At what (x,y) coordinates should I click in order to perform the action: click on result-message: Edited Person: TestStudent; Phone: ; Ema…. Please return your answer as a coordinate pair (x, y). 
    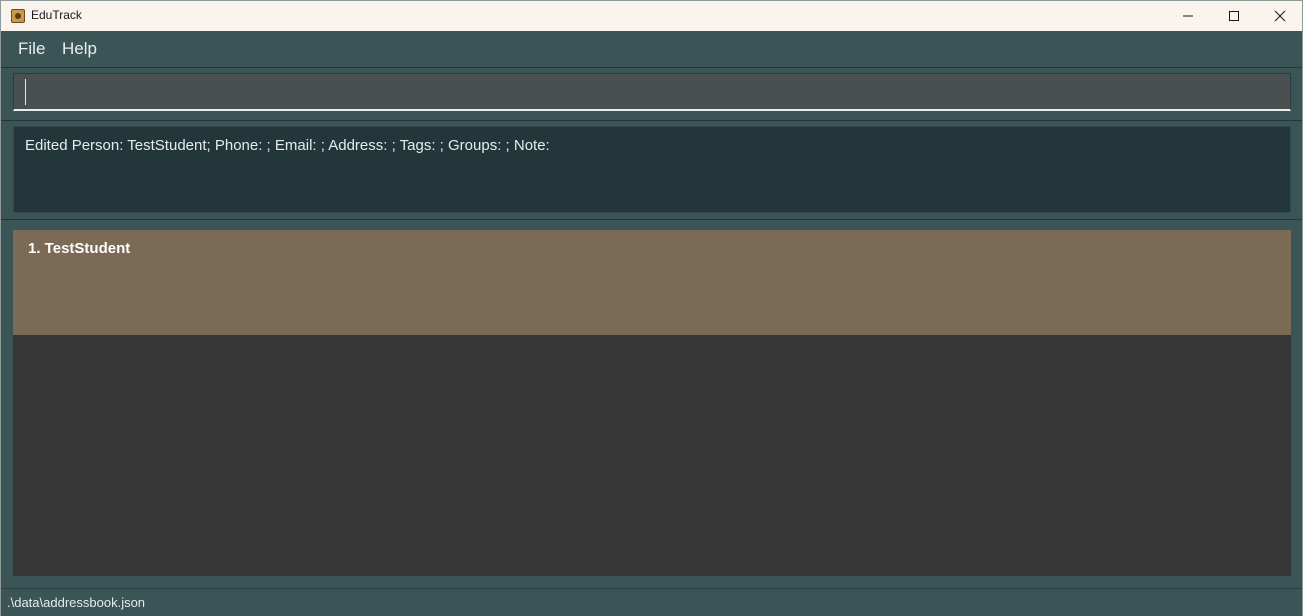
    Looking at the image, I should click on (287, 145).